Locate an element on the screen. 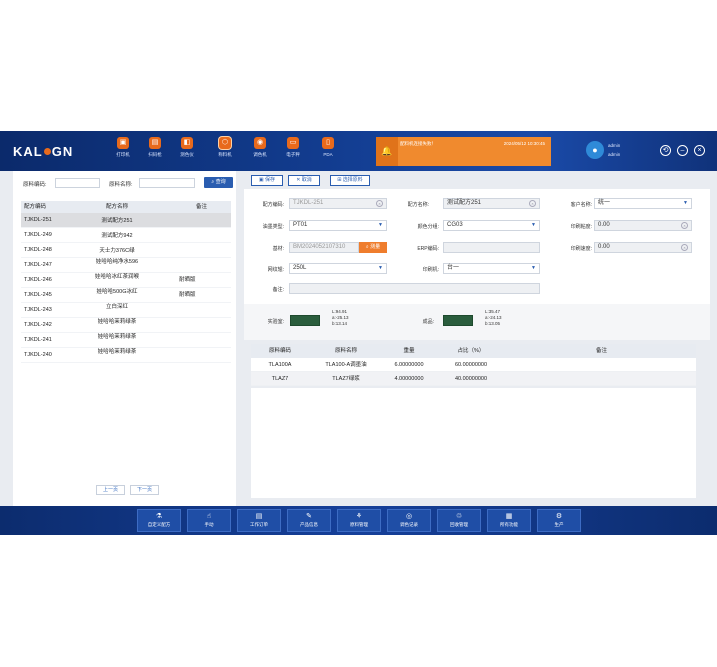  lab-sample-label: 实验室: is located at coordinates (275, 322).